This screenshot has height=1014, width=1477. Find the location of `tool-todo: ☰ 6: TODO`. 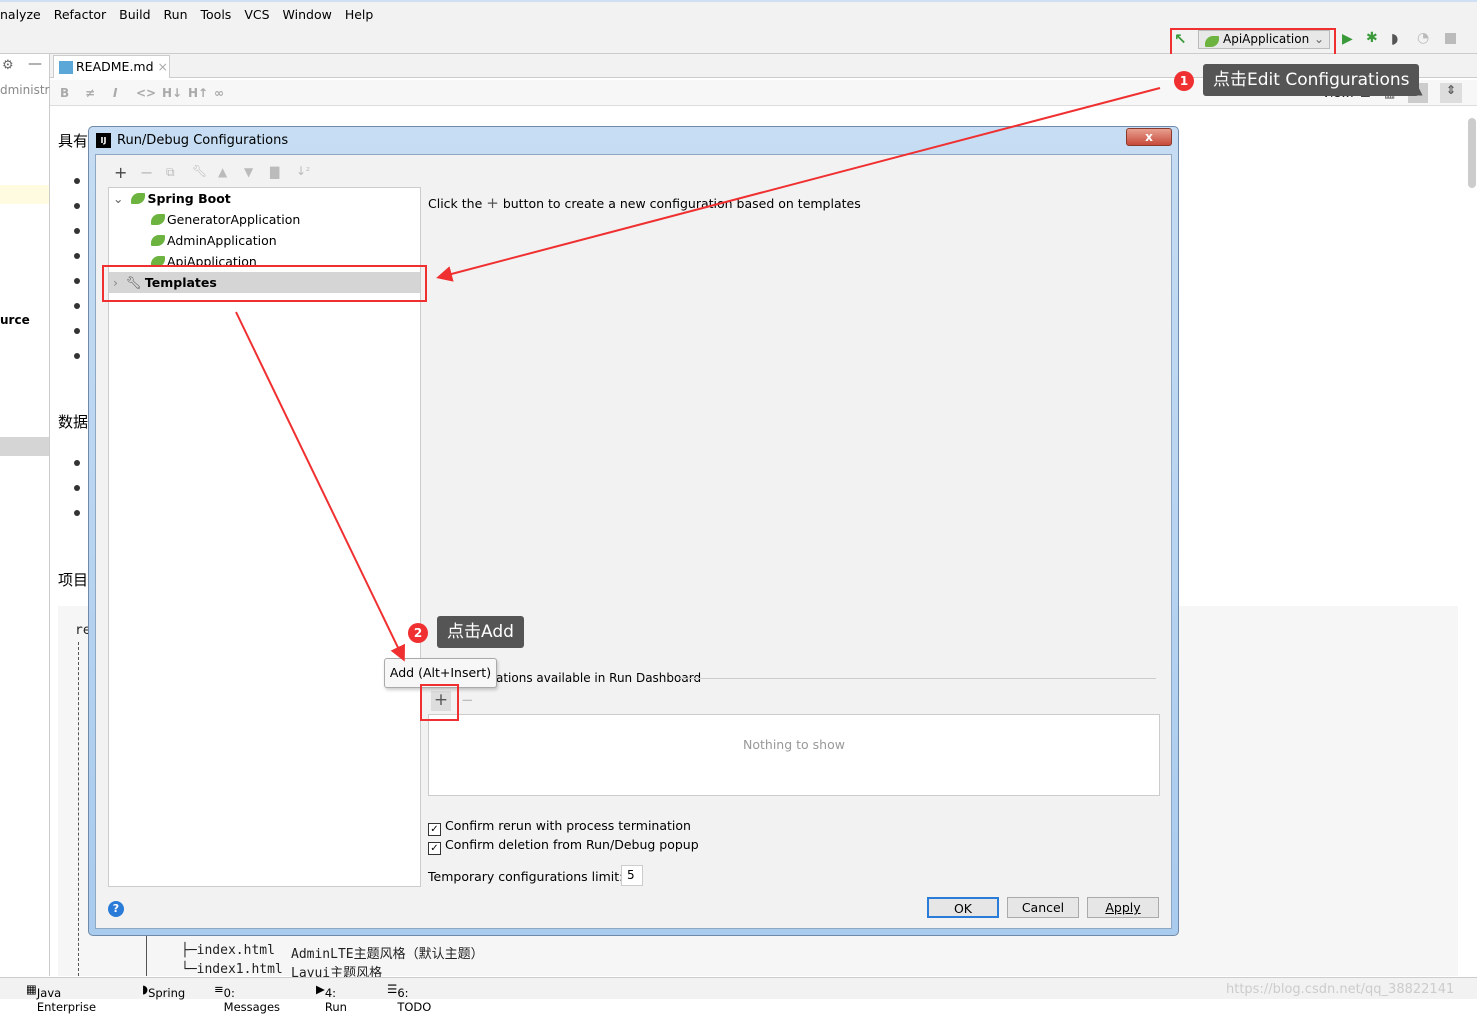

tool-todo: ☰ 6: TODO is located at coordinates (409, 998).